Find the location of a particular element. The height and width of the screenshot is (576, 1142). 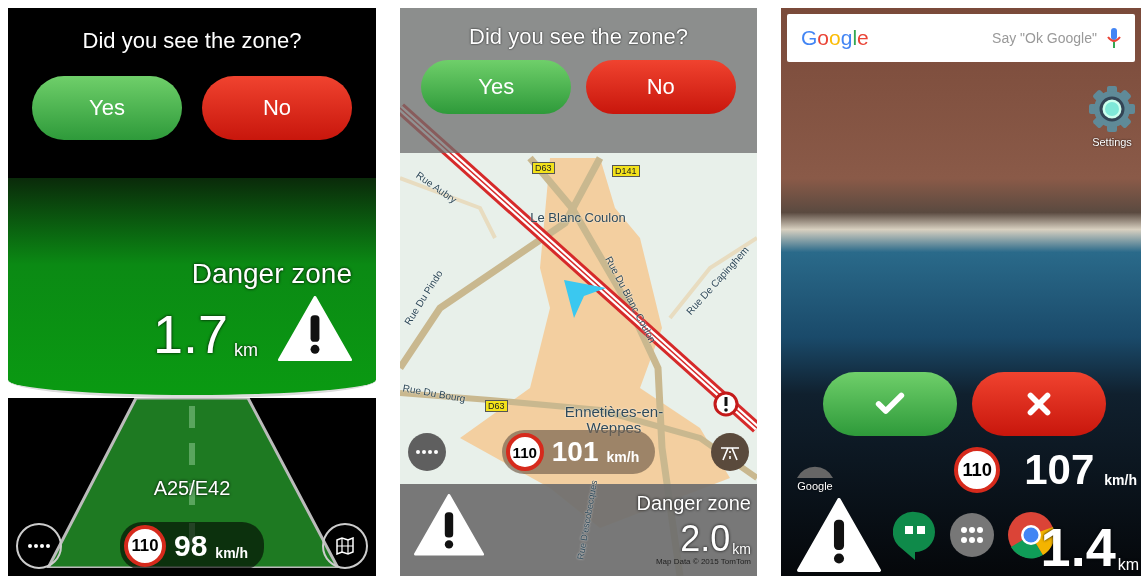

distance-value: 2.0 is located at coordinates (705, 539).